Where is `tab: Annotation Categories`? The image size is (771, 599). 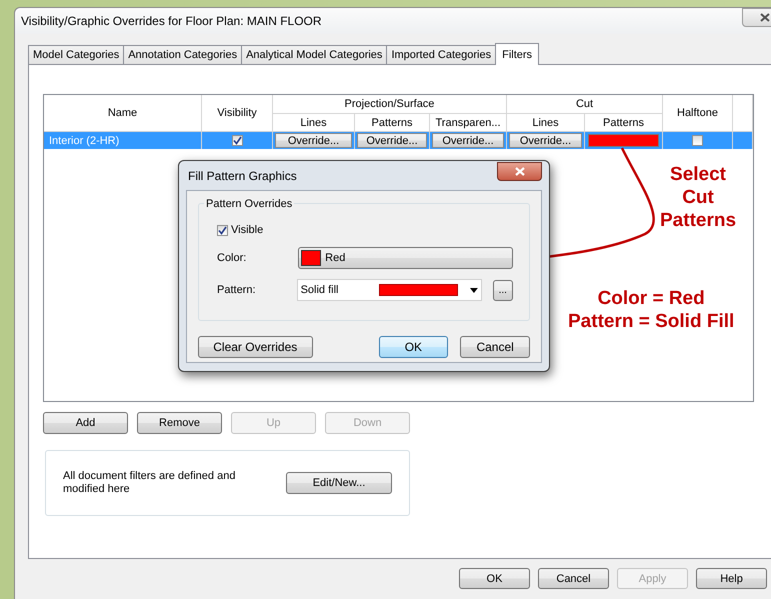
tab: Annotation Categories is located at coordinates (182, 54).